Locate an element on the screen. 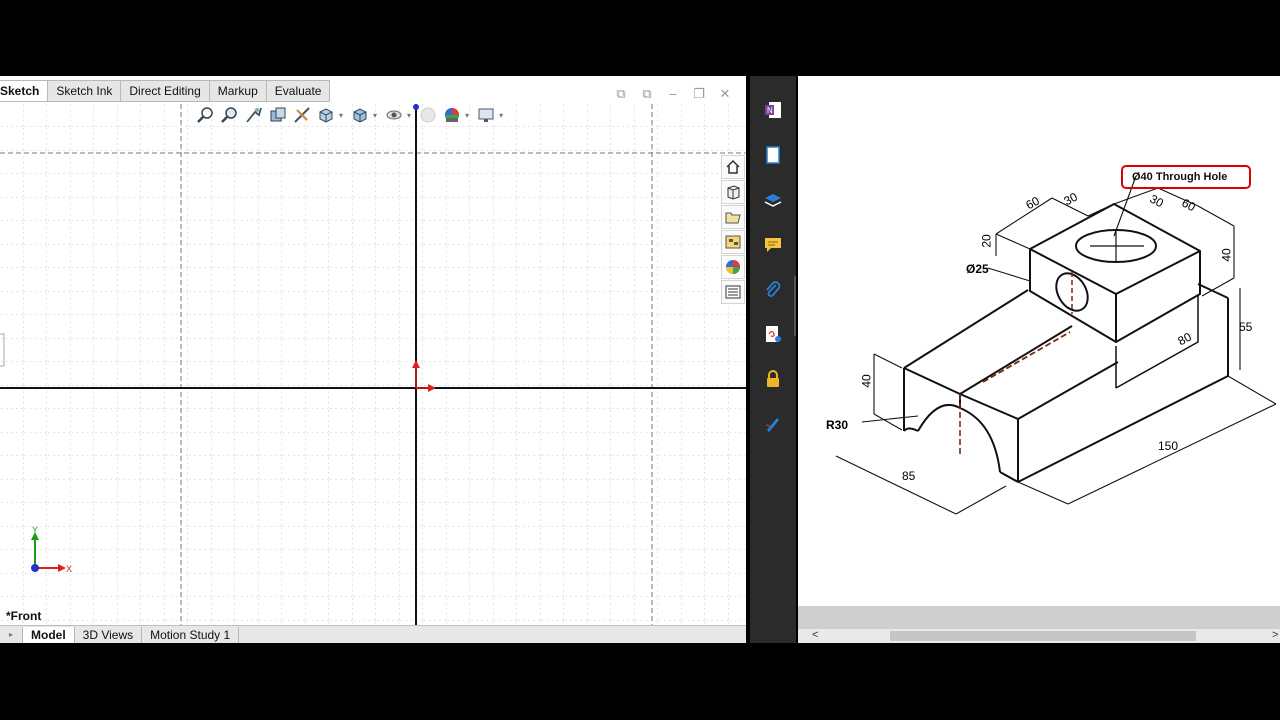  scroll-left-icon: < is located at coordinates (815, 635).